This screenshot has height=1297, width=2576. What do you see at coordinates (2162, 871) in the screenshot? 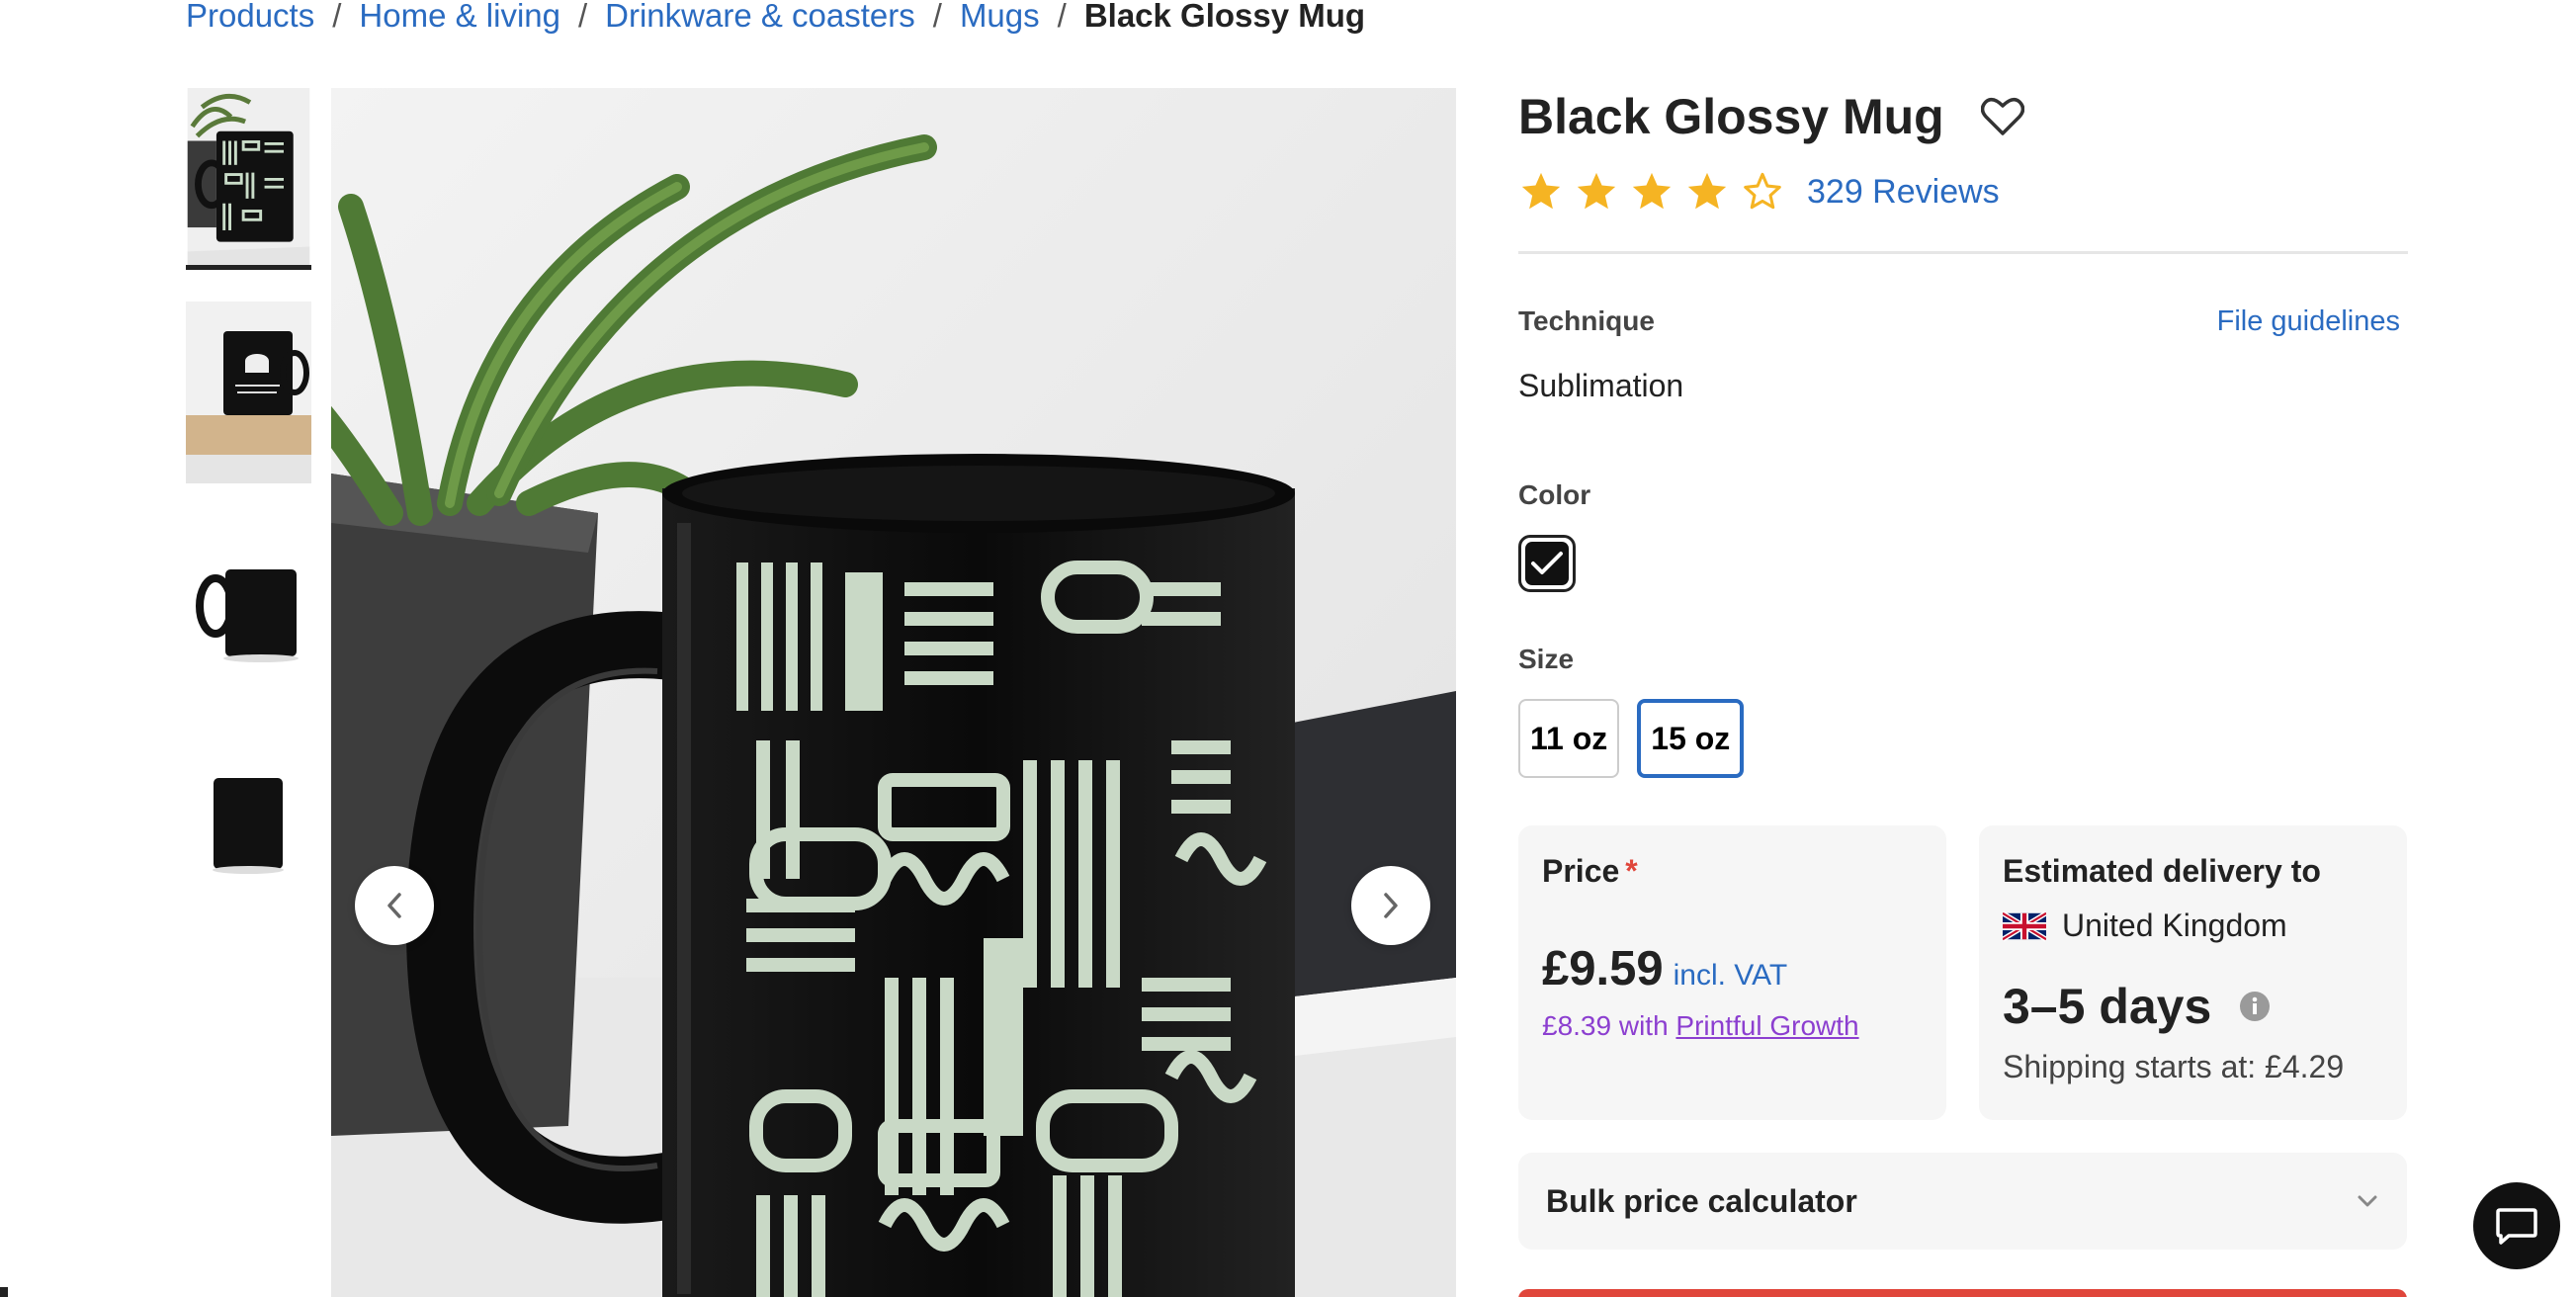
I see `delivery-title: Estimated delivery to` at bounding box center [2162, 871].